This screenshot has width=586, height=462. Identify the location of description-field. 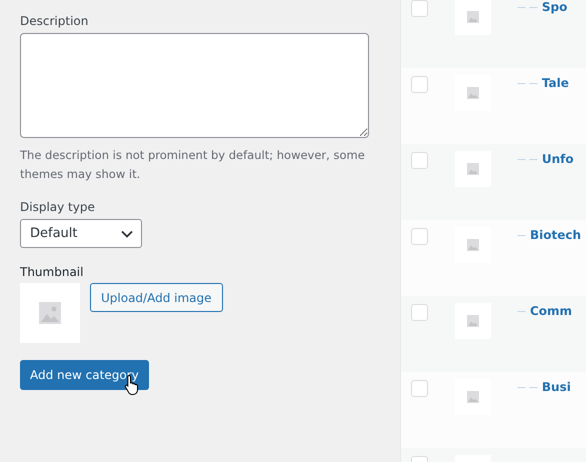
(194, 85).